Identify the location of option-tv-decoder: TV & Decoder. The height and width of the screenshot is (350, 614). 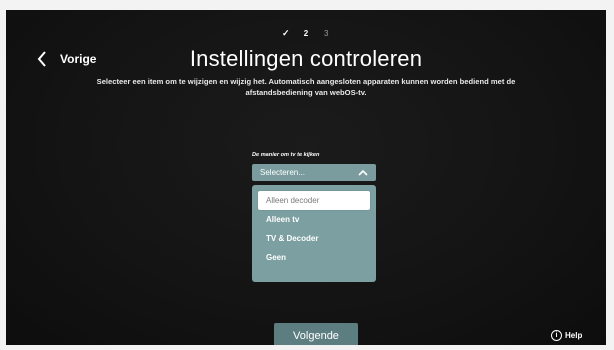
(314, 238).